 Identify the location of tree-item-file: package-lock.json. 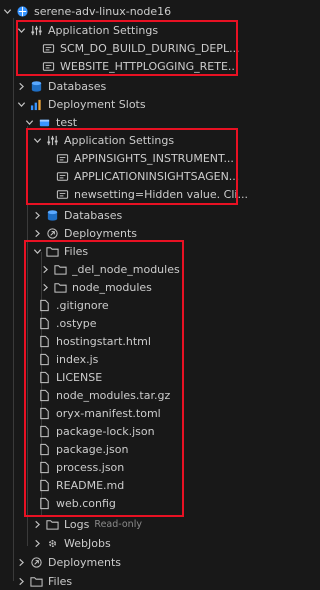
(138, 431).